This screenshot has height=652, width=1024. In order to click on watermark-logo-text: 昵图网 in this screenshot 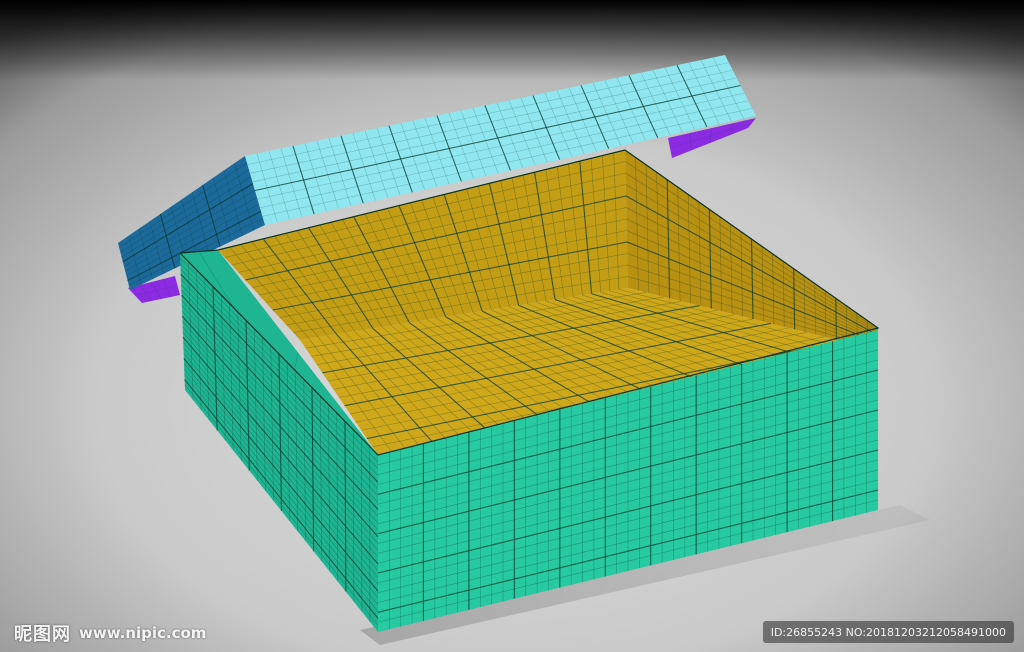, I will do `click(42, 634)`.